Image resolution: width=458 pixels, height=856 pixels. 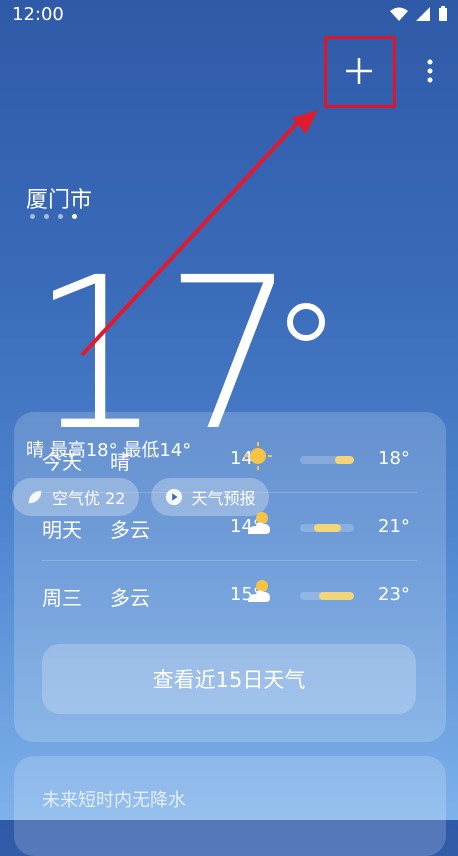 I want to click on forecast-high: 21°, so click(x=394, y=526).